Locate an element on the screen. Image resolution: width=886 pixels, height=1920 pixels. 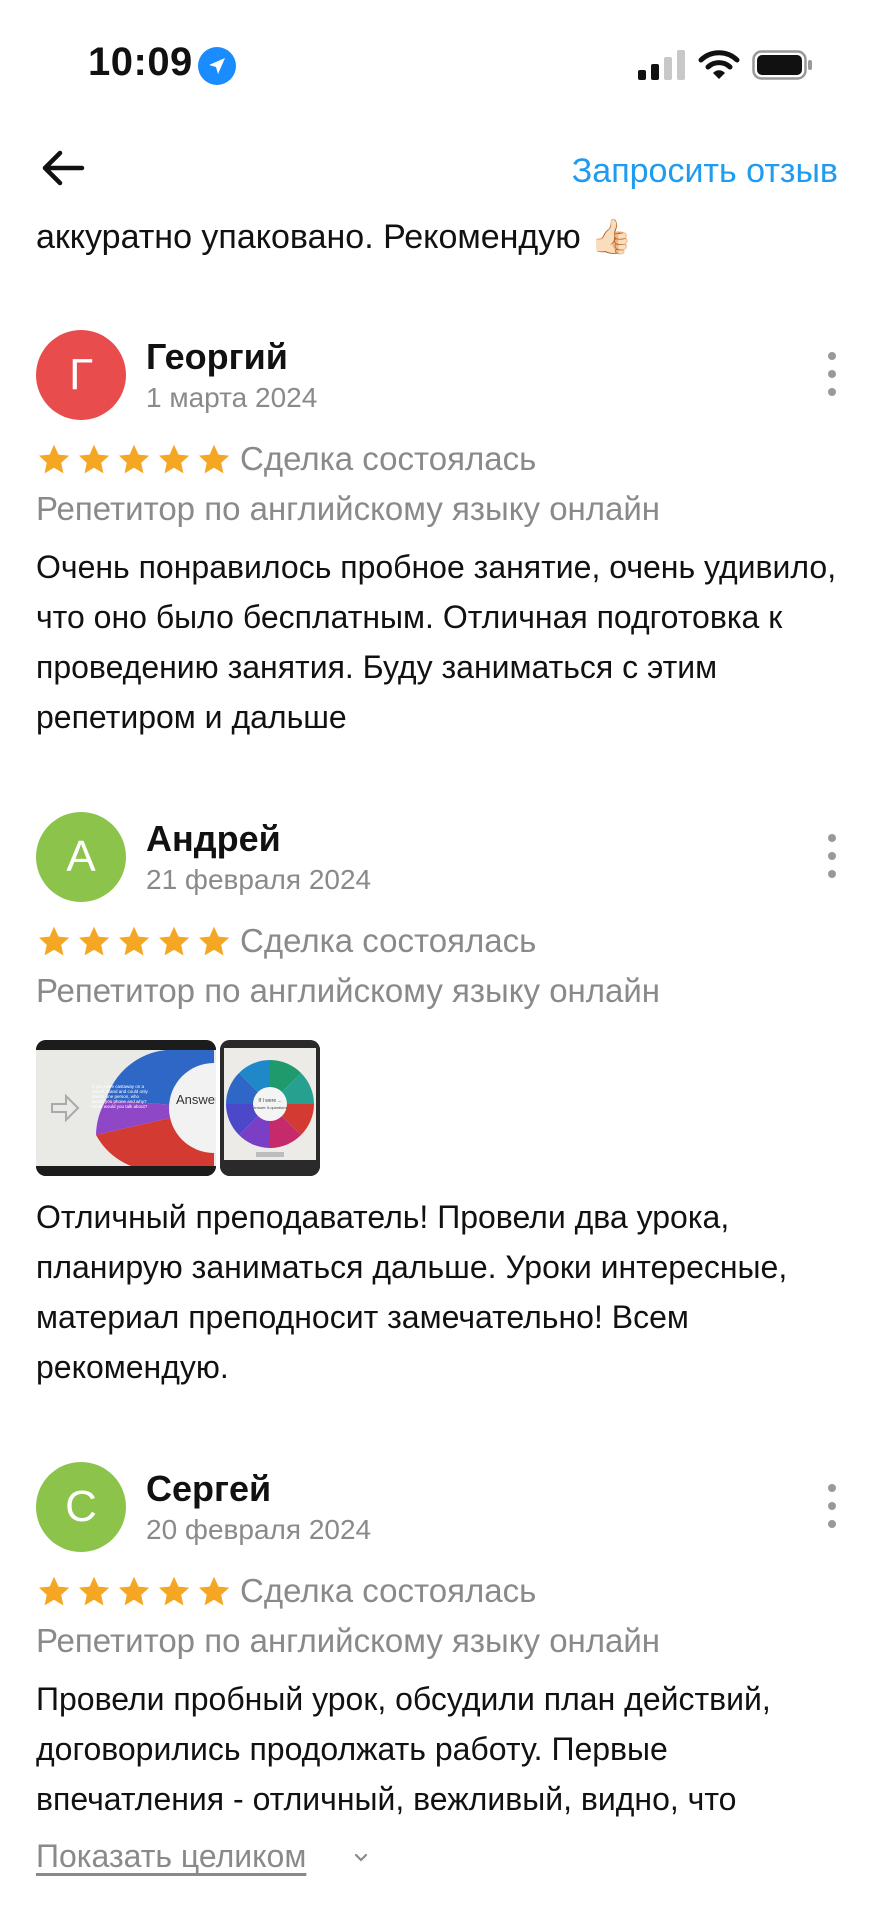
avatar: С is located at coordinates (81, 1507).